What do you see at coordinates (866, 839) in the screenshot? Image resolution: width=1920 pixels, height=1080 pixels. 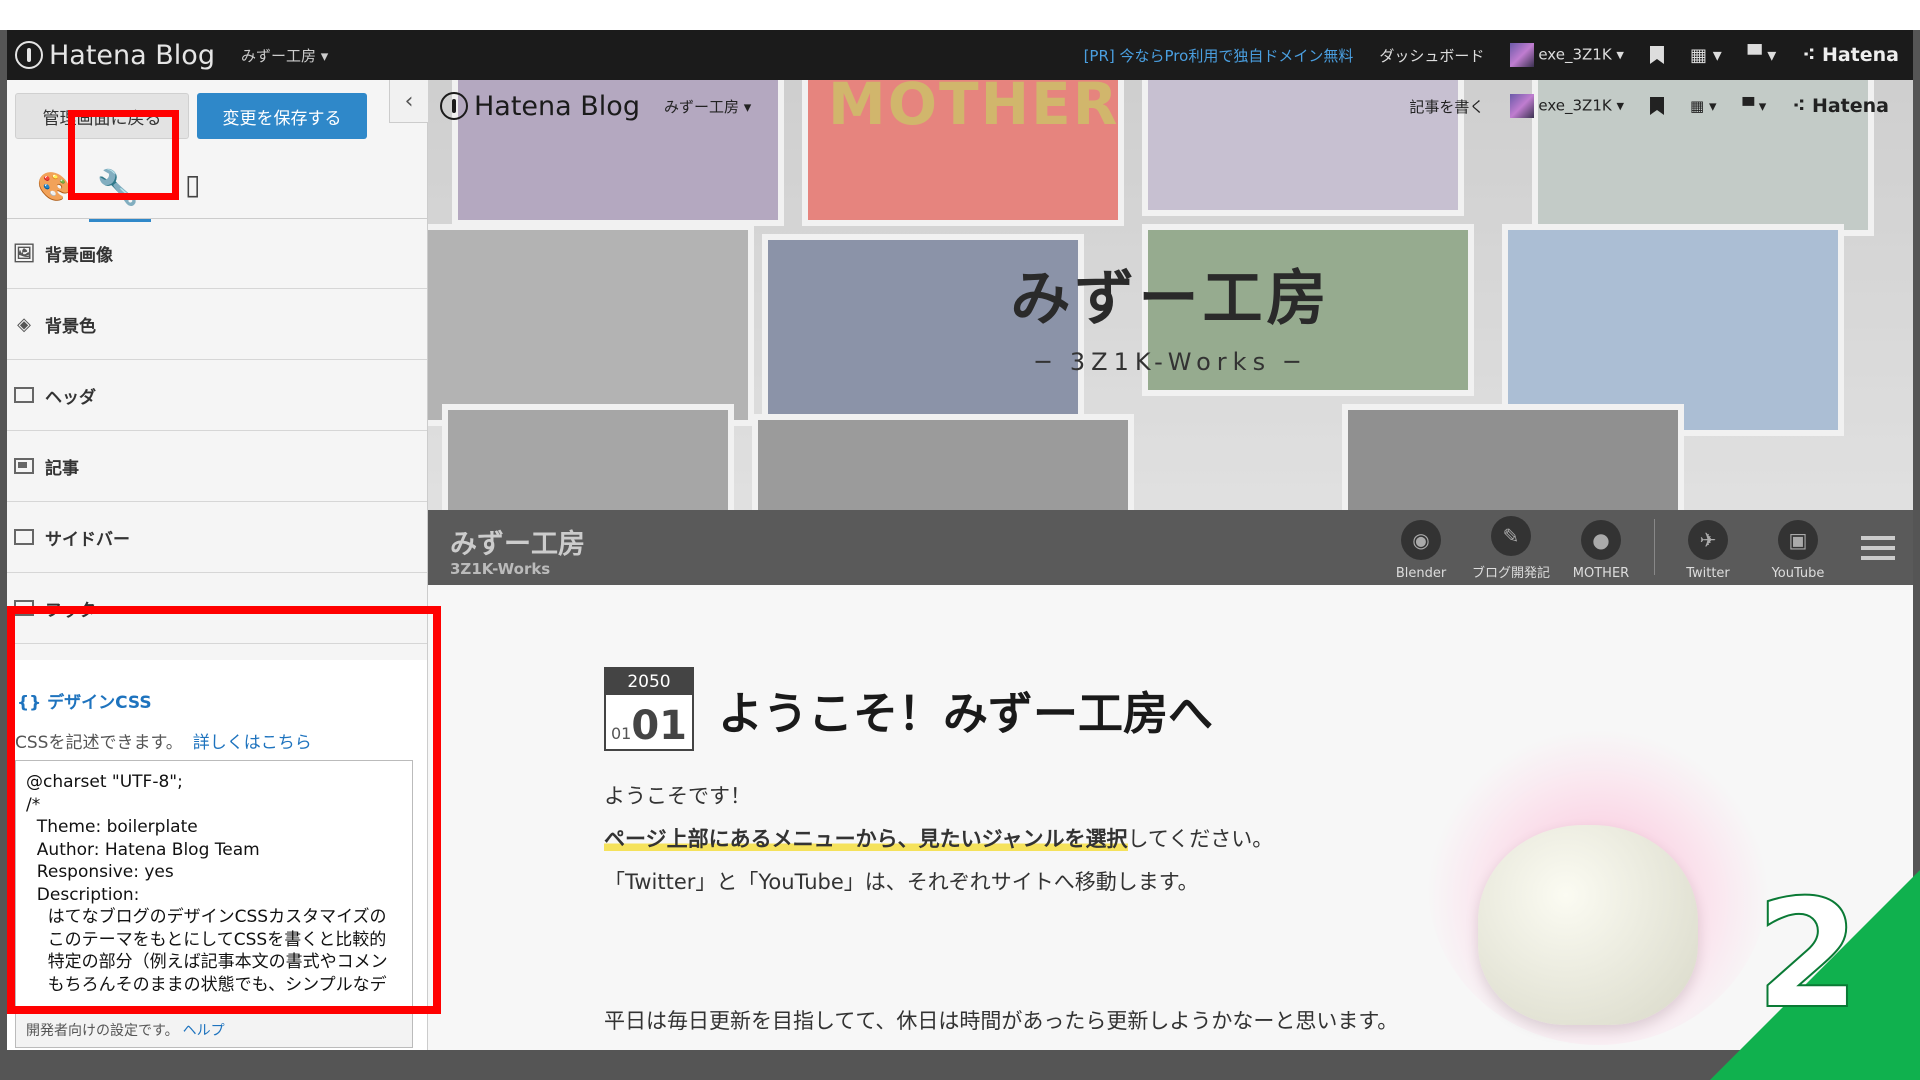 I see `highlighted-text: ページ上部にあるメニューから、見たいジャンルを選択` at bounding box center [866, 839].